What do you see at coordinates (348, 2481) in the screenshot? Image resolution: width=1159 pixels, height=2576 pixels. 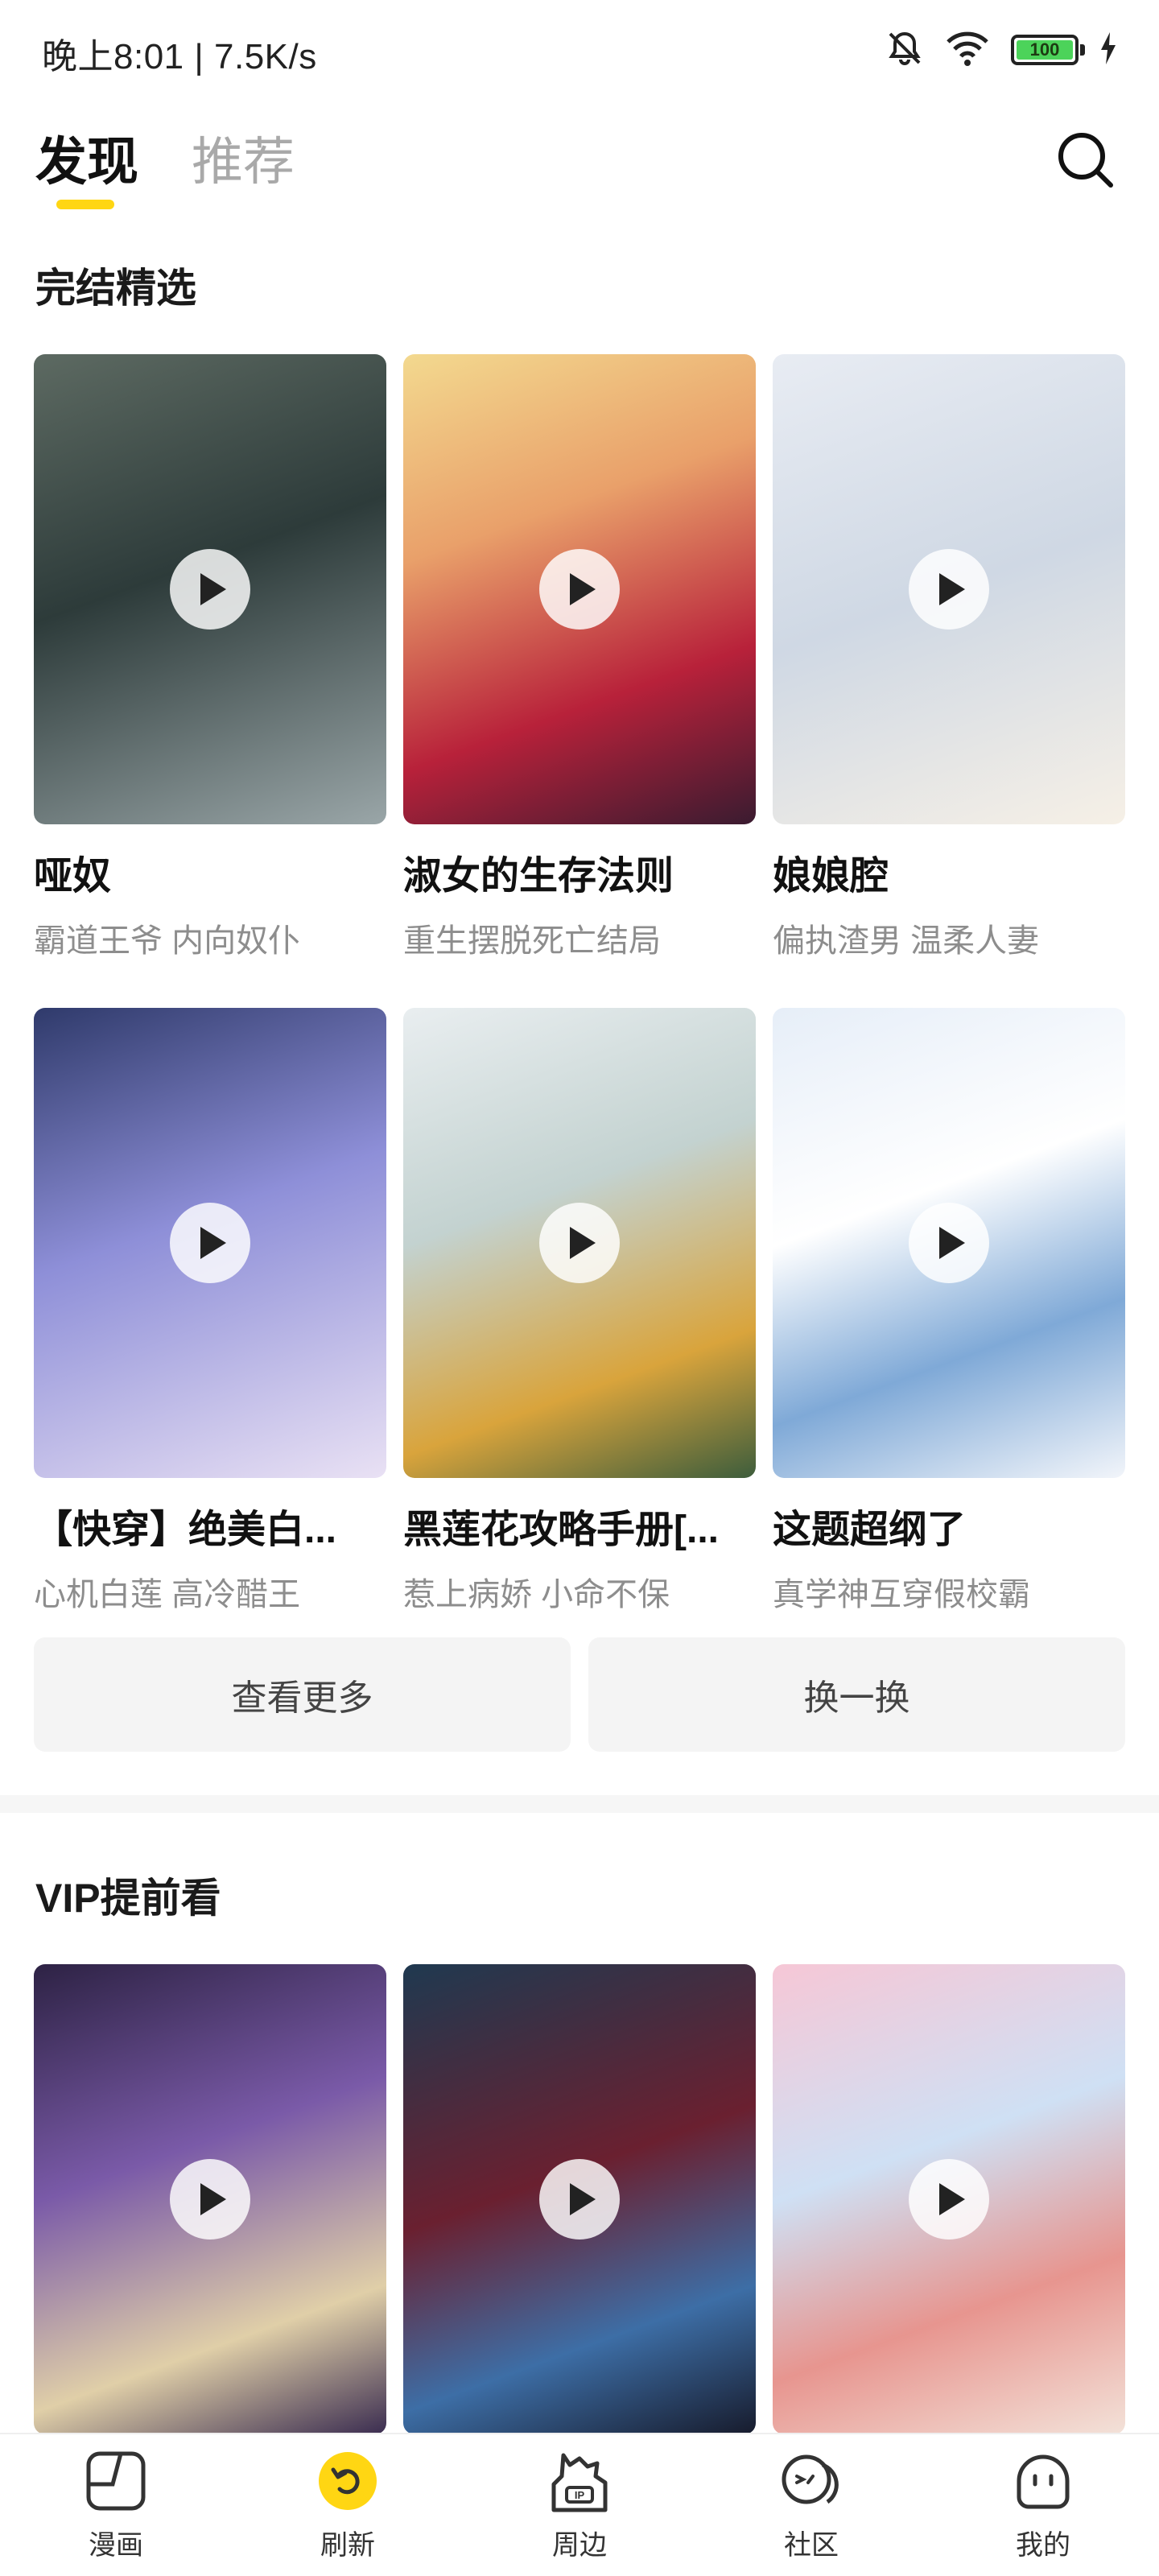 I see `refresh-icon` at bounding box center [348, 2481].